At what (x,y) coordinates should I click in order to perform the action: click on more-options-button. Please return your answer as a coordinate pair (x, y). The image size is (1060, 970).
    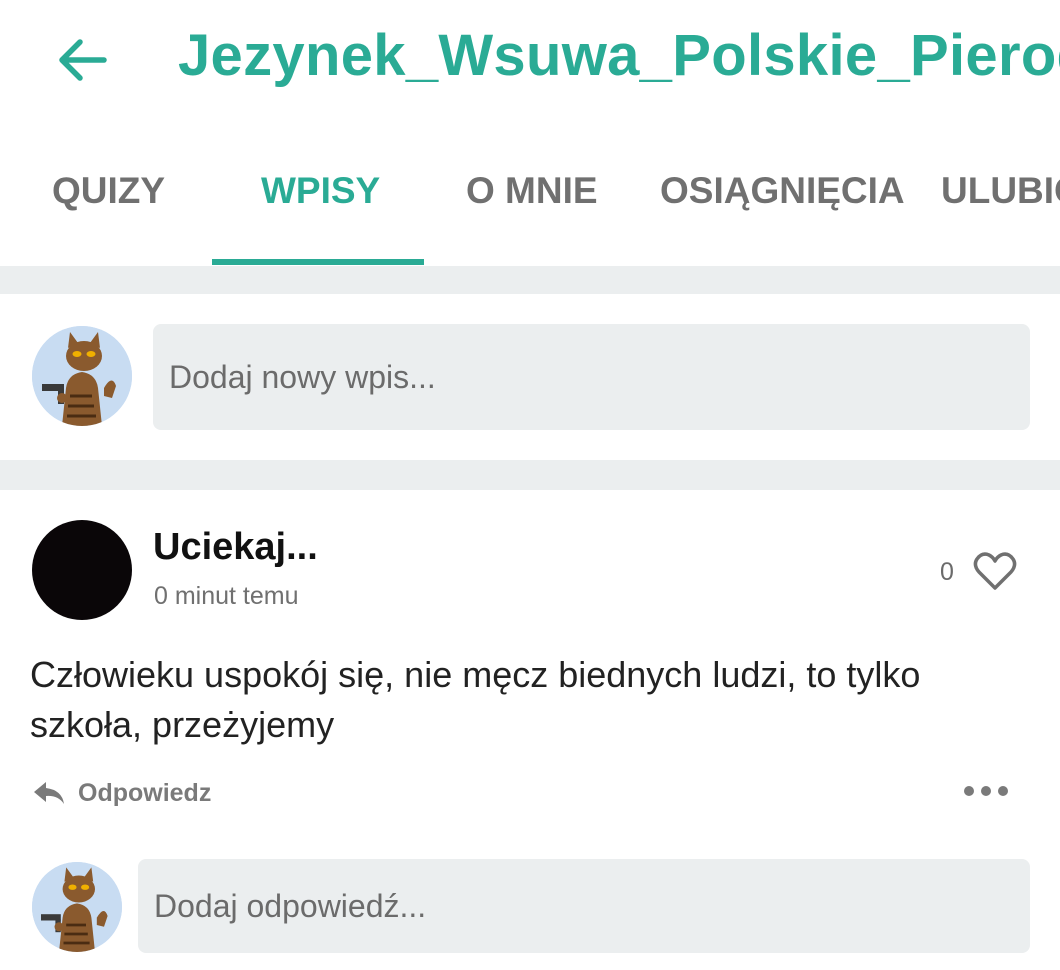
    Looking at the image, I should click on (986, 791).